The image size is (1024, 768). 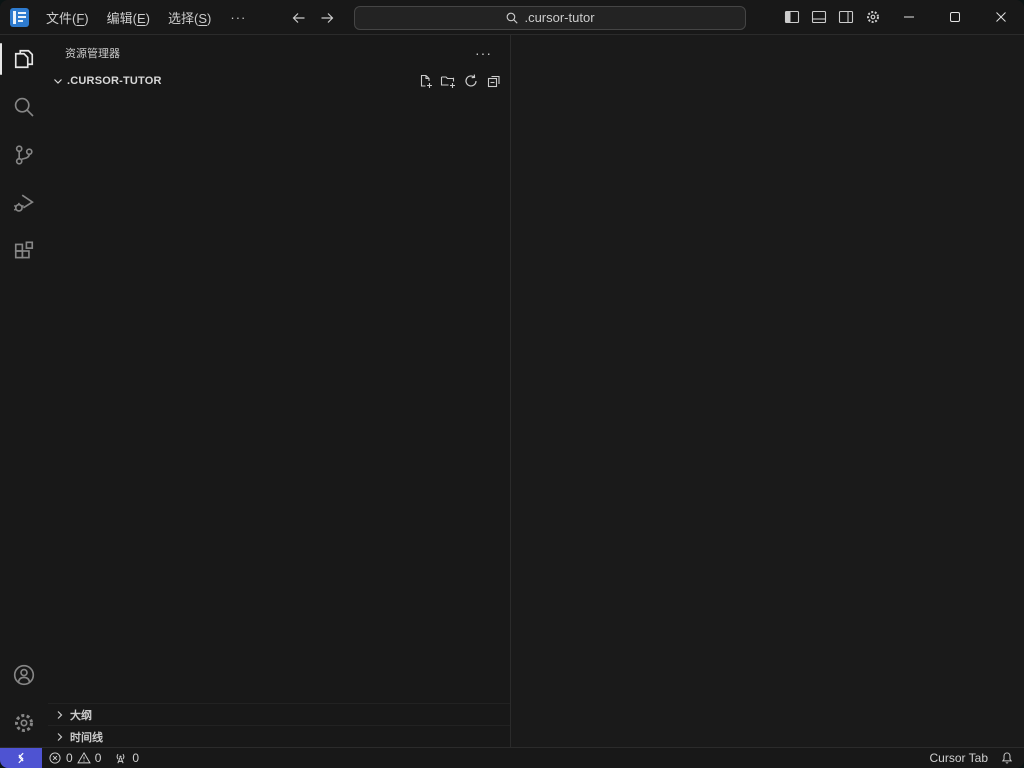 I want to click on notifications-button, so click(x=1011, y=758).